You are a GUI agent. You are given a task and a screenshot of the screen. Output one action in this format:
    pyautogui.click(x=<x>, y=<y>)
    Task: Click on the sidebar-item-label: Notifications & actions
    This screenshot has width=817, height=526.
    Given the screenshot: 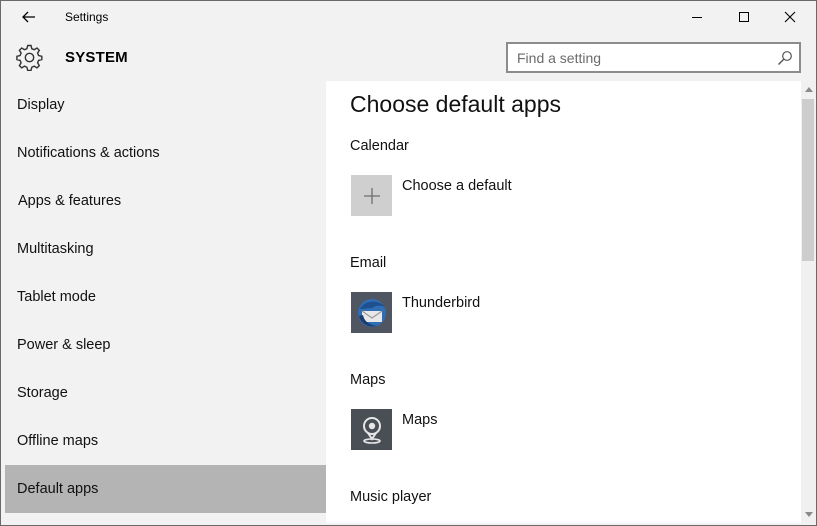 What is the action you would take?
    pyautogui.click(x=88, y=153)
    